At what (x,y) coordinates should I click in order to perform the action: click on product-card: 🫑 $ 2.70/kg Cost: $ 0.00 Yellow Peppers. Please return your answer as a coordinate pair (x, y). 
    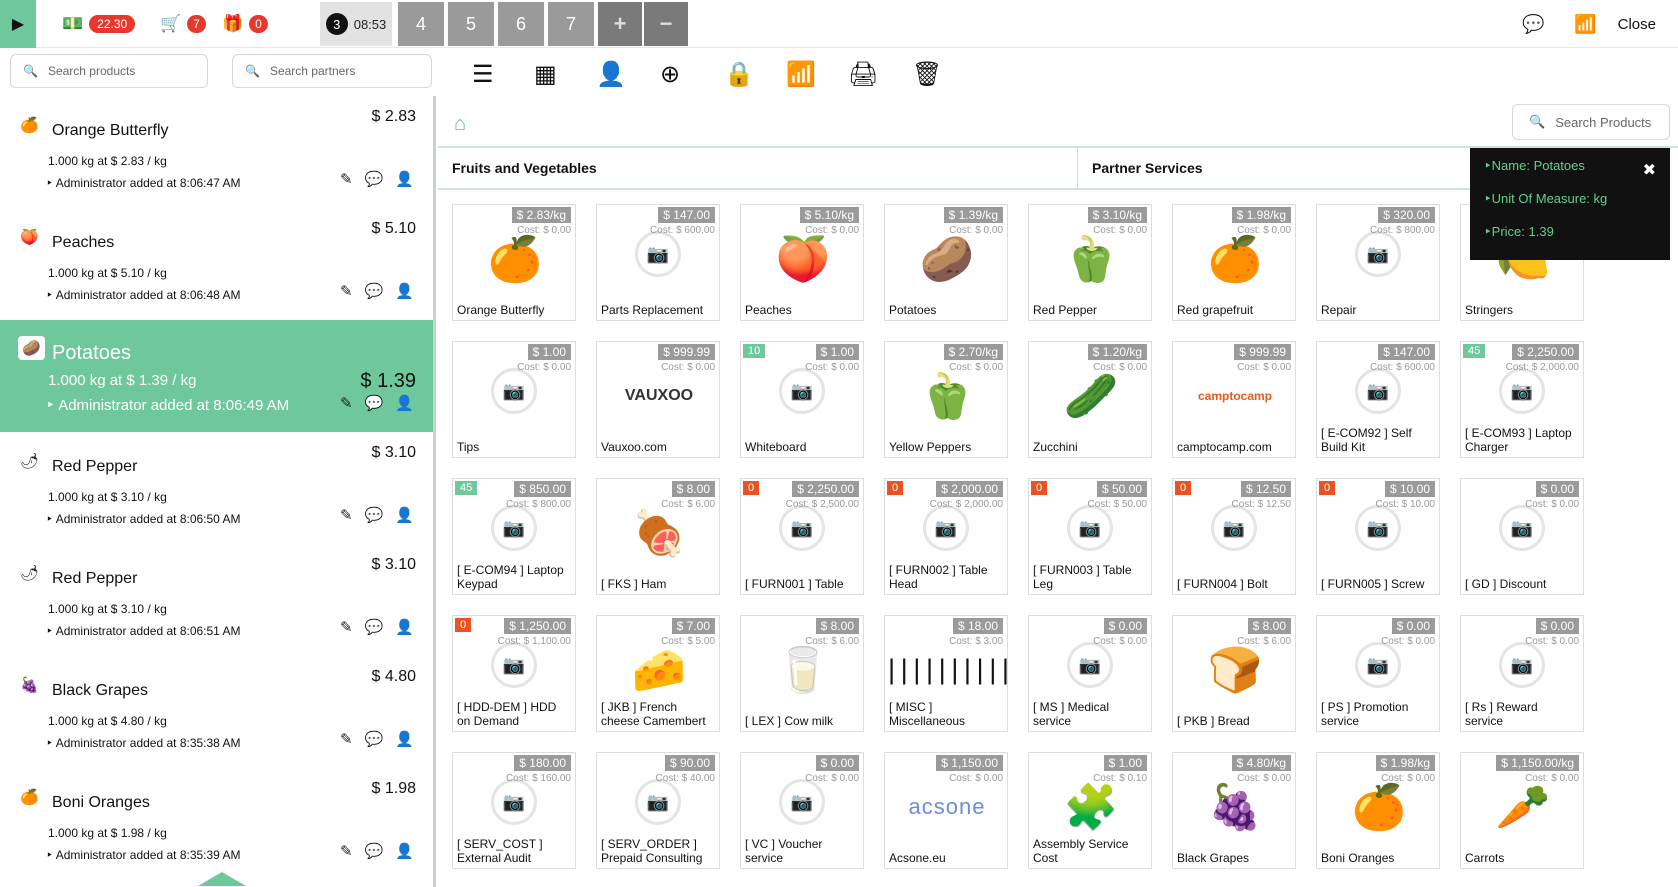
    Looking at the image, I should click on (946, 399).